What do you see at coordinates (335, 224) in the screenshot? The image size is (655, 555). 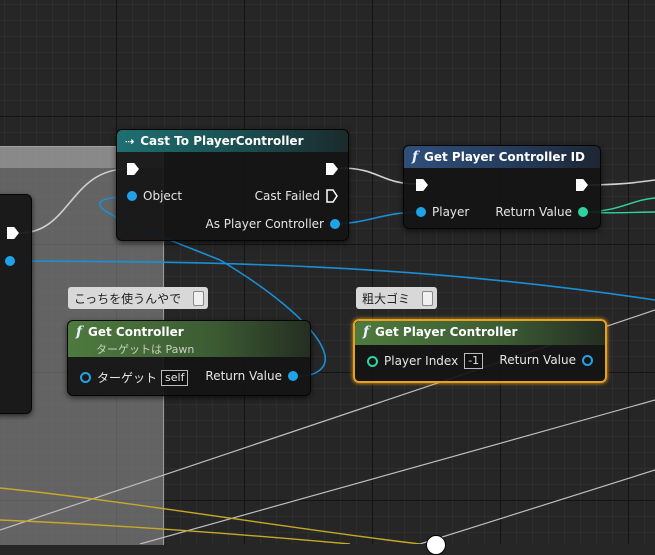 I see `as-pc-dot` at bounding box center [335, 224].